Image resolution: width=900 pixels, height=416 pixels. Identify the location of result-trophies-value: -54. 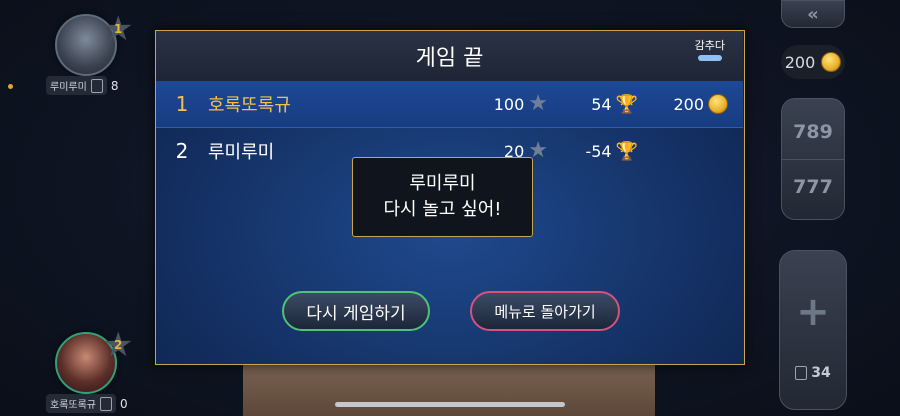
(598, 151).